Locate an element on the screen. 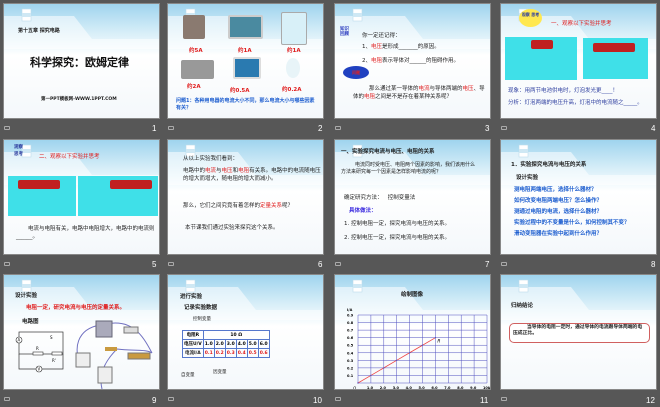  resistor-symbol: R is located at coordinates (37, 348).